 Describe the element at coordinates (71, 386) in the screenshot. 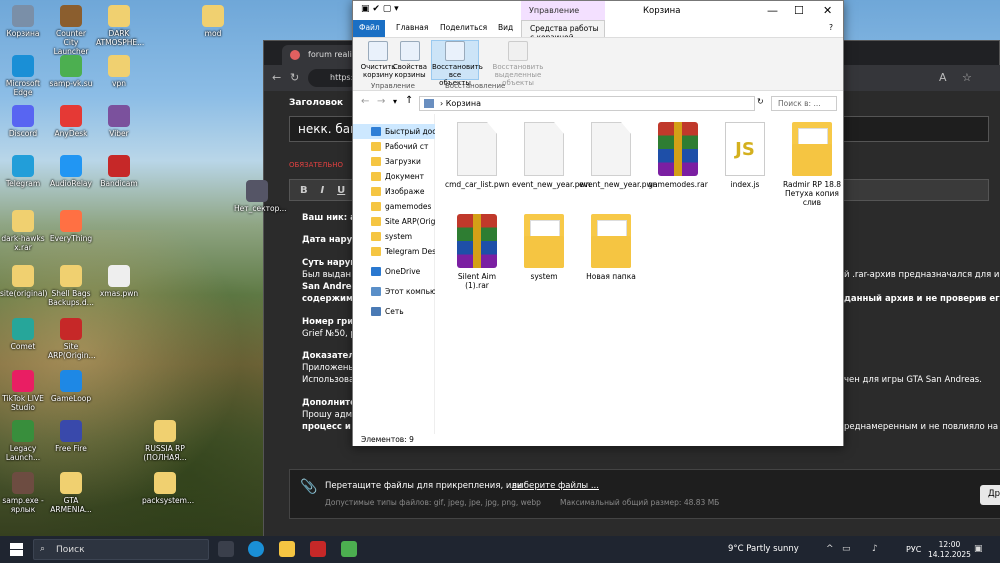

I see `desktop-icon: GameLoop` at that location.